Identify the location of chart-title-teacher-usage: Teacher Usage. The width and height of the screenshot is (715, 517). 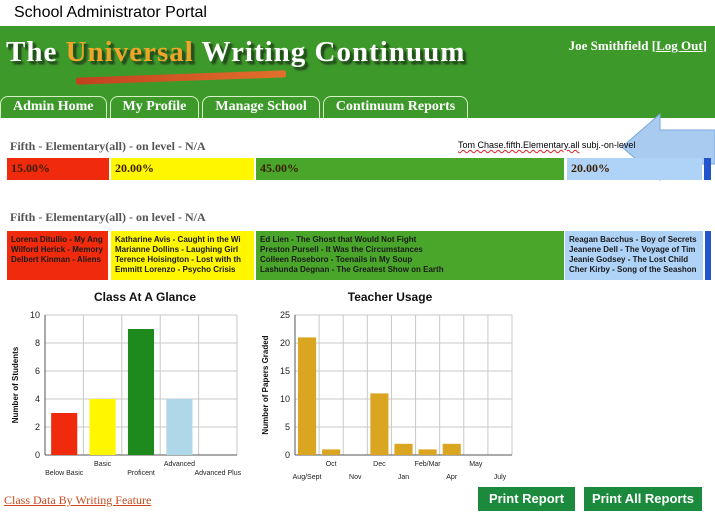
(390, 297).